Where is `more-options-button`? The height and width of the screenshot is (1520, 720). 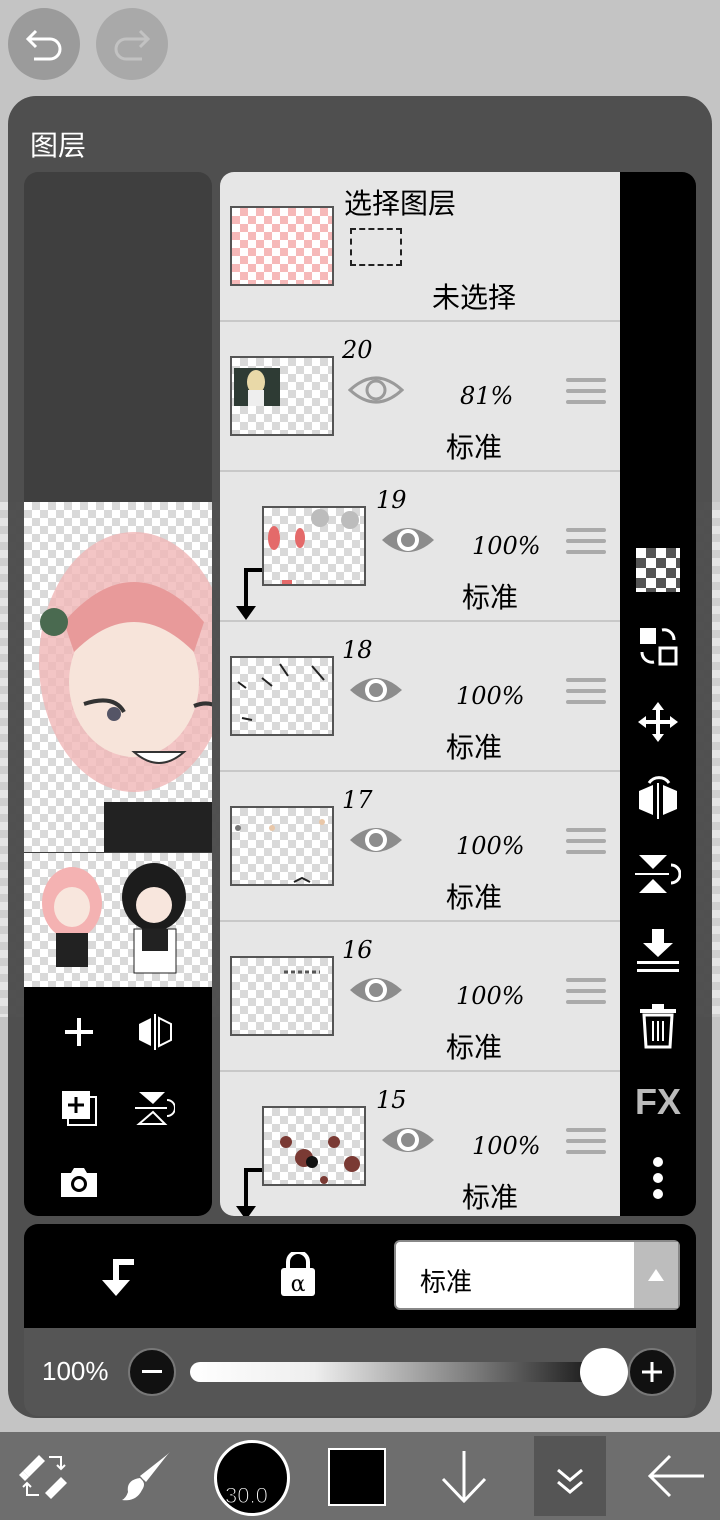
more-options-button is located at coordinates (658, 1178).